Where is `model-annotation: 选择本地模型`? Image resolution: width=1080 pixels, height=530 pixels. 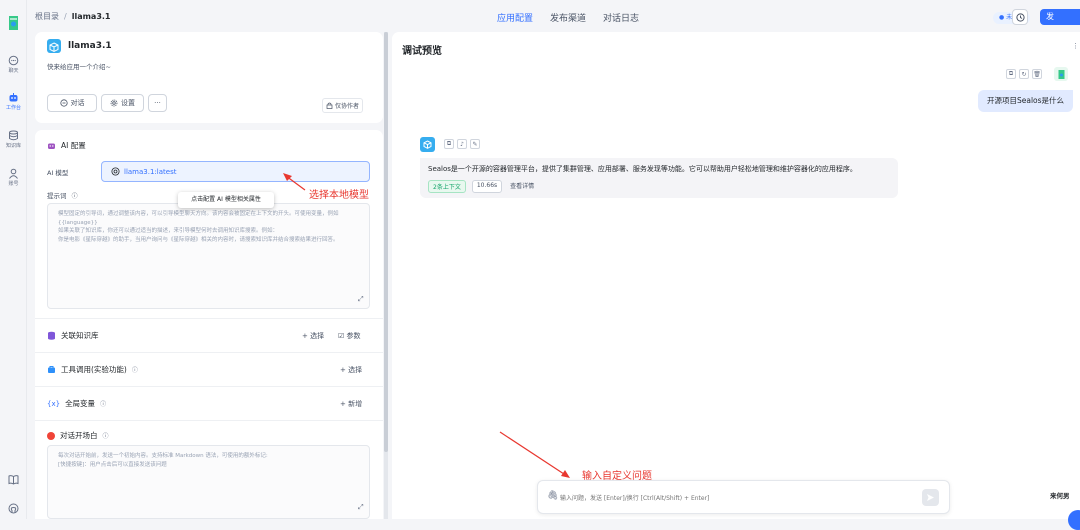
model-annotation: 选择本地模型 is located at coordinates (339, 195).